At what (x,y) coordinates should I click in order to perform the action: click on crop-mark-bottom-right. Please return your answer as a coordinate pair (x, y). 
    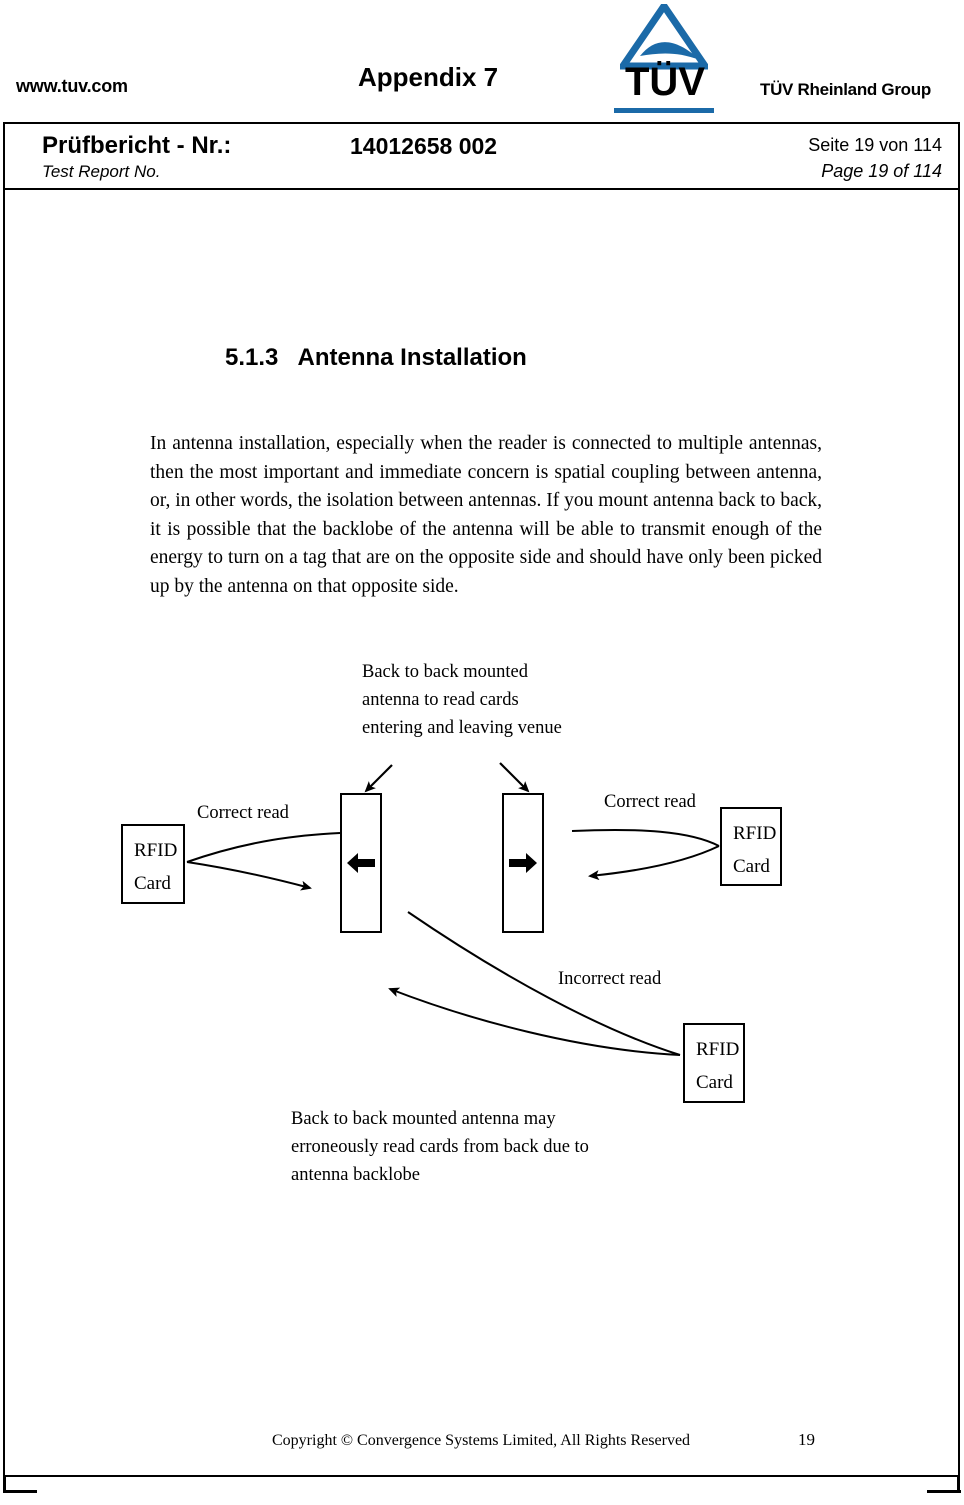
    Looking at the image, I should click on (944, 1491).